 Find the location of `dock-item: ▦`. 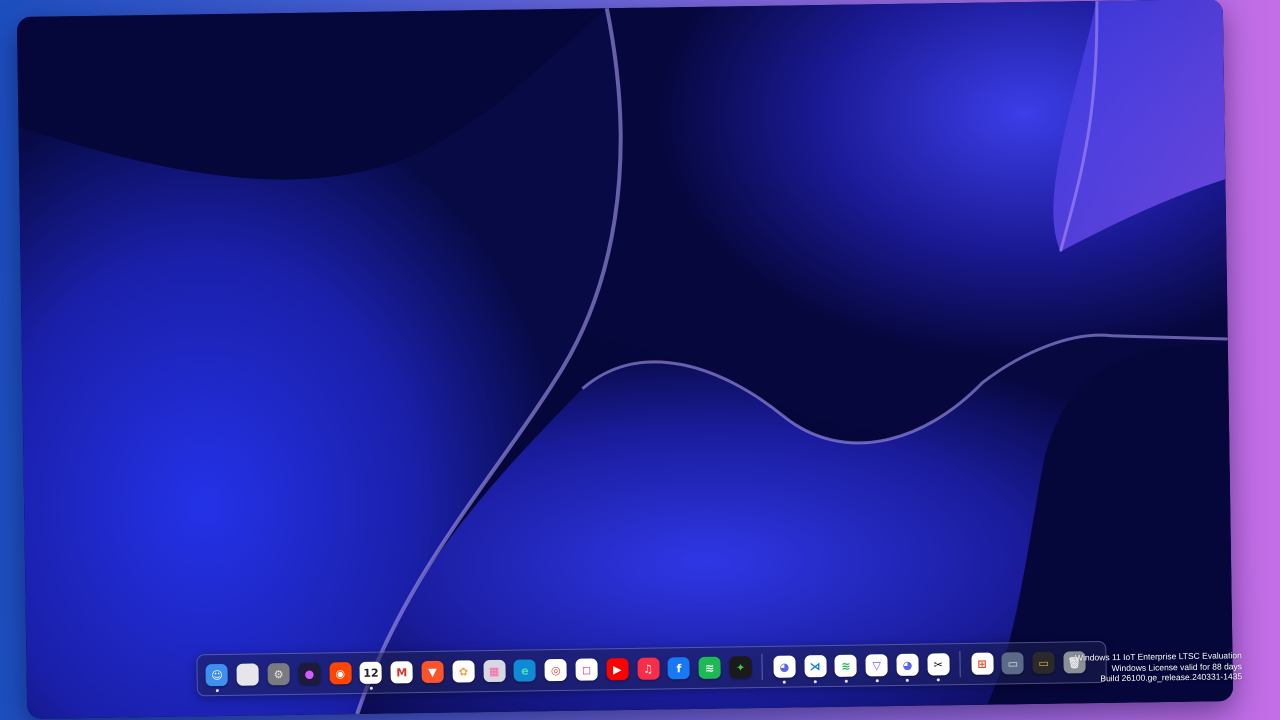

dock-item: ▦ is located at coordinates (493, 671).